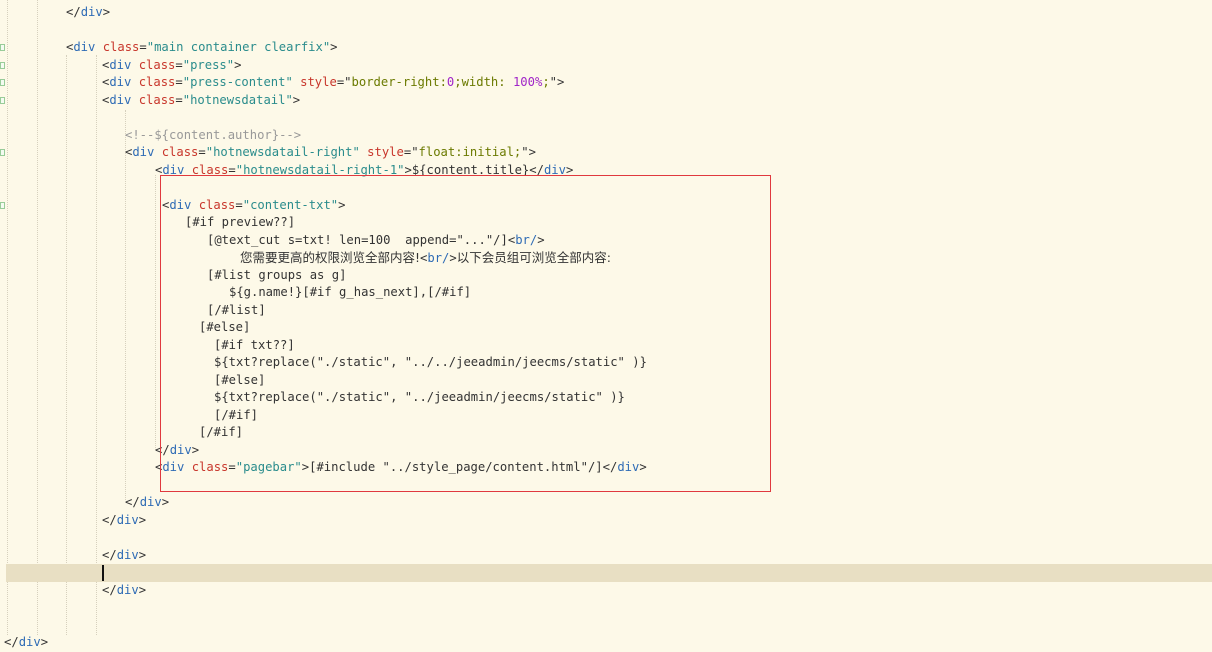 This screenshot has height=652, width=1212. I want to click on code-token-tag: br/, so click(526, 239).